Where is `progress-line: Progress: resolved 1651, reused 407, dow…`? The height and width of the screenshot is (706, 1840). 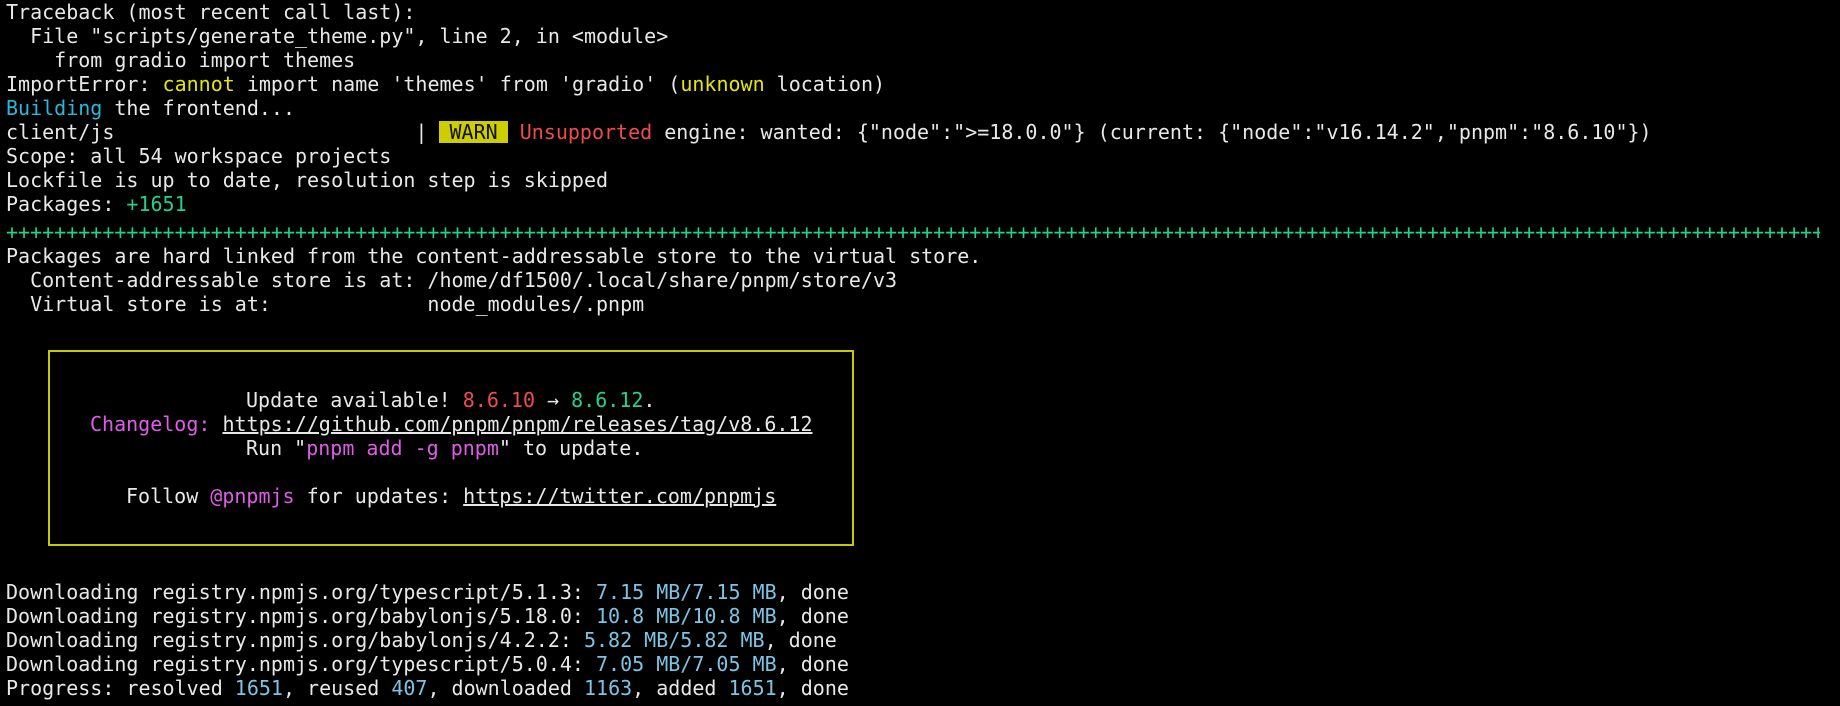 progress-line: Progress: resolved 1651, reused 407, dow… is located at coordinates (427, 688).